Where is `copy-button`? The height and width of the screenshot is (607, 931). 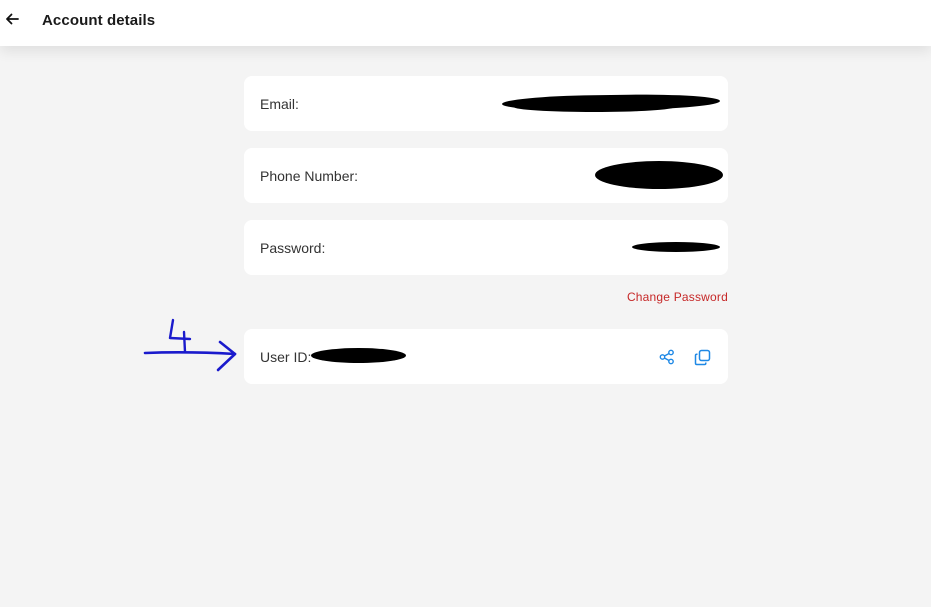 copy-button is located at coordinates (702, 357).